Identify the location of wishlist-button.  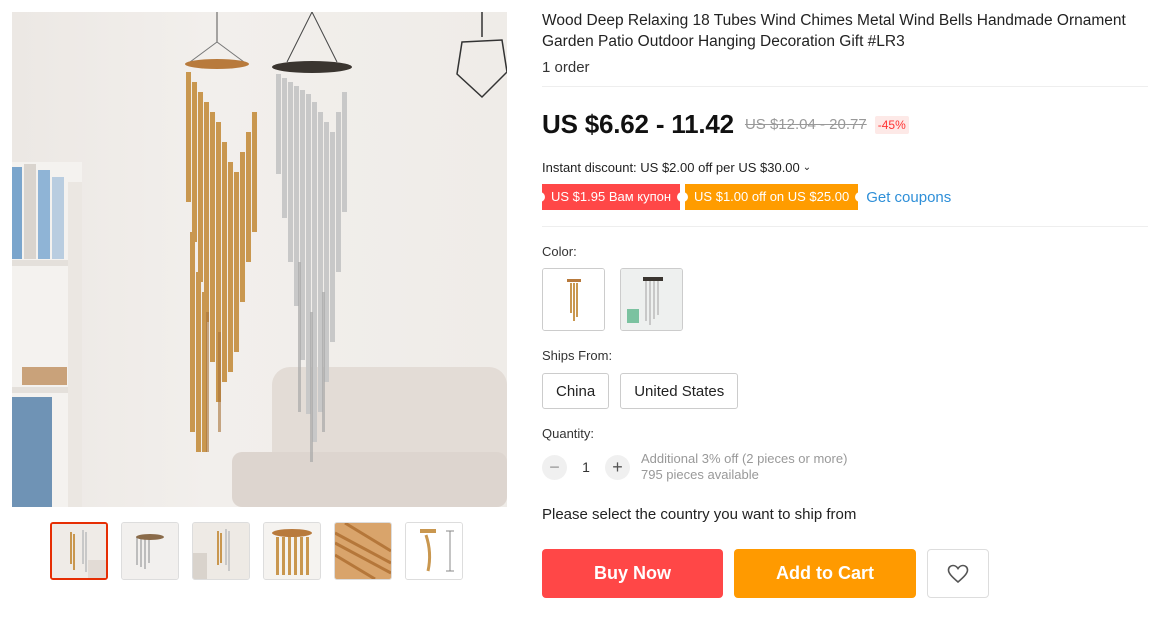
(958, 573).